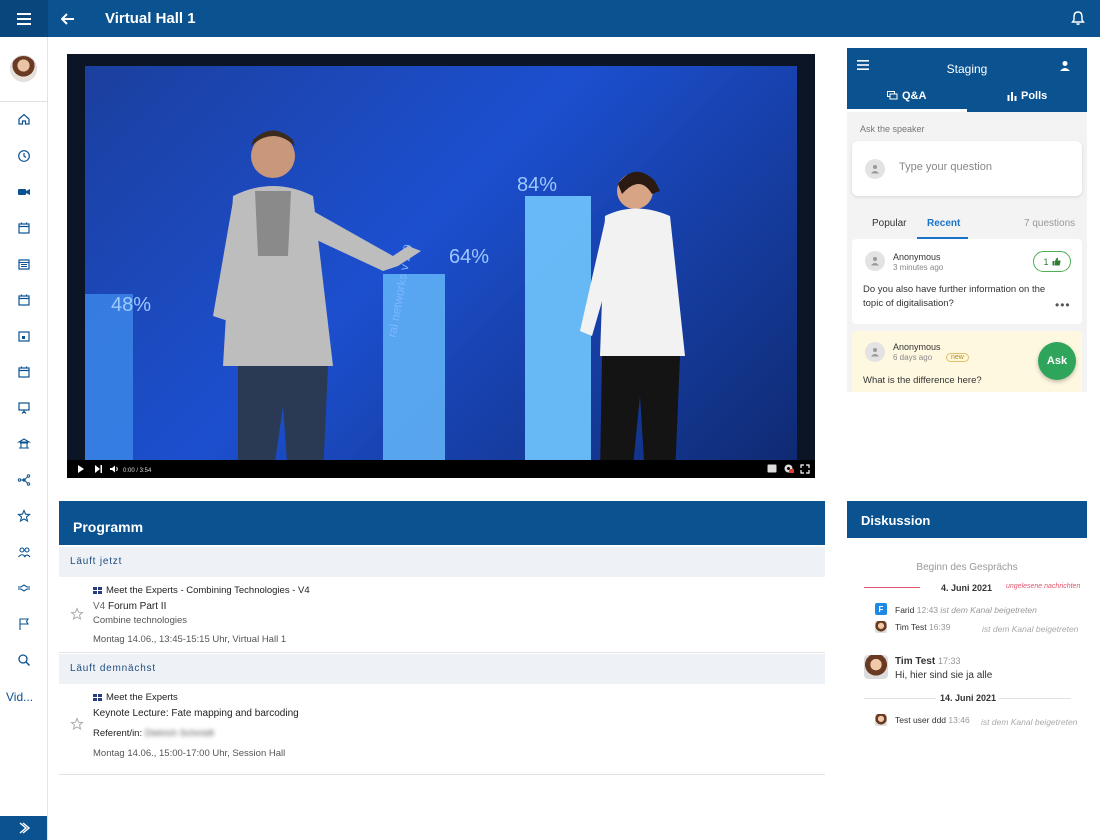  I want to click on calendar-day-icon, so click(24, 336).